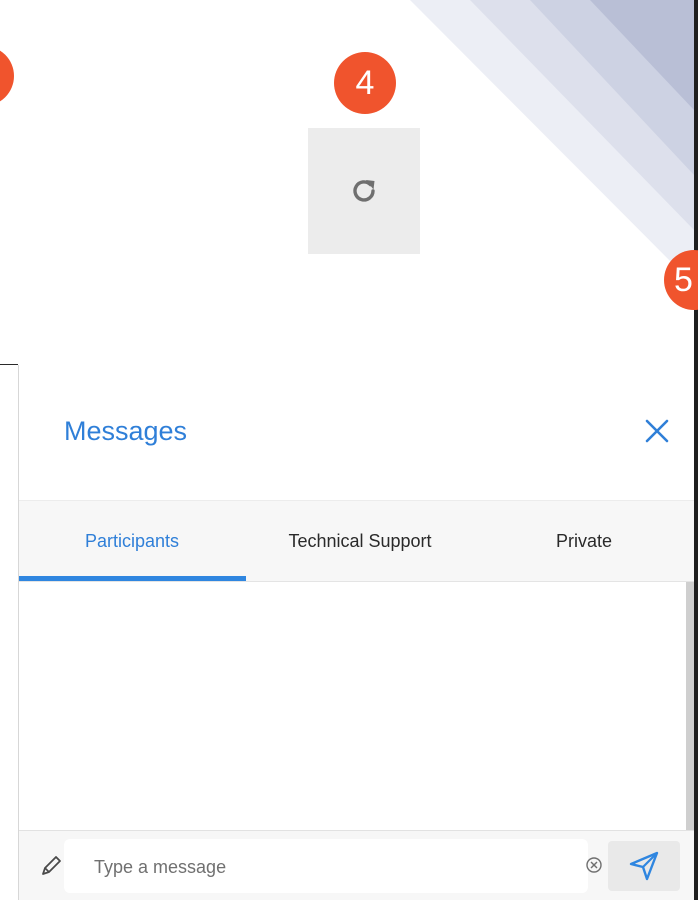 This screenshot has height=900, width=698. I want to click on tab-technical-support: Technical Support, so click(360, 541).